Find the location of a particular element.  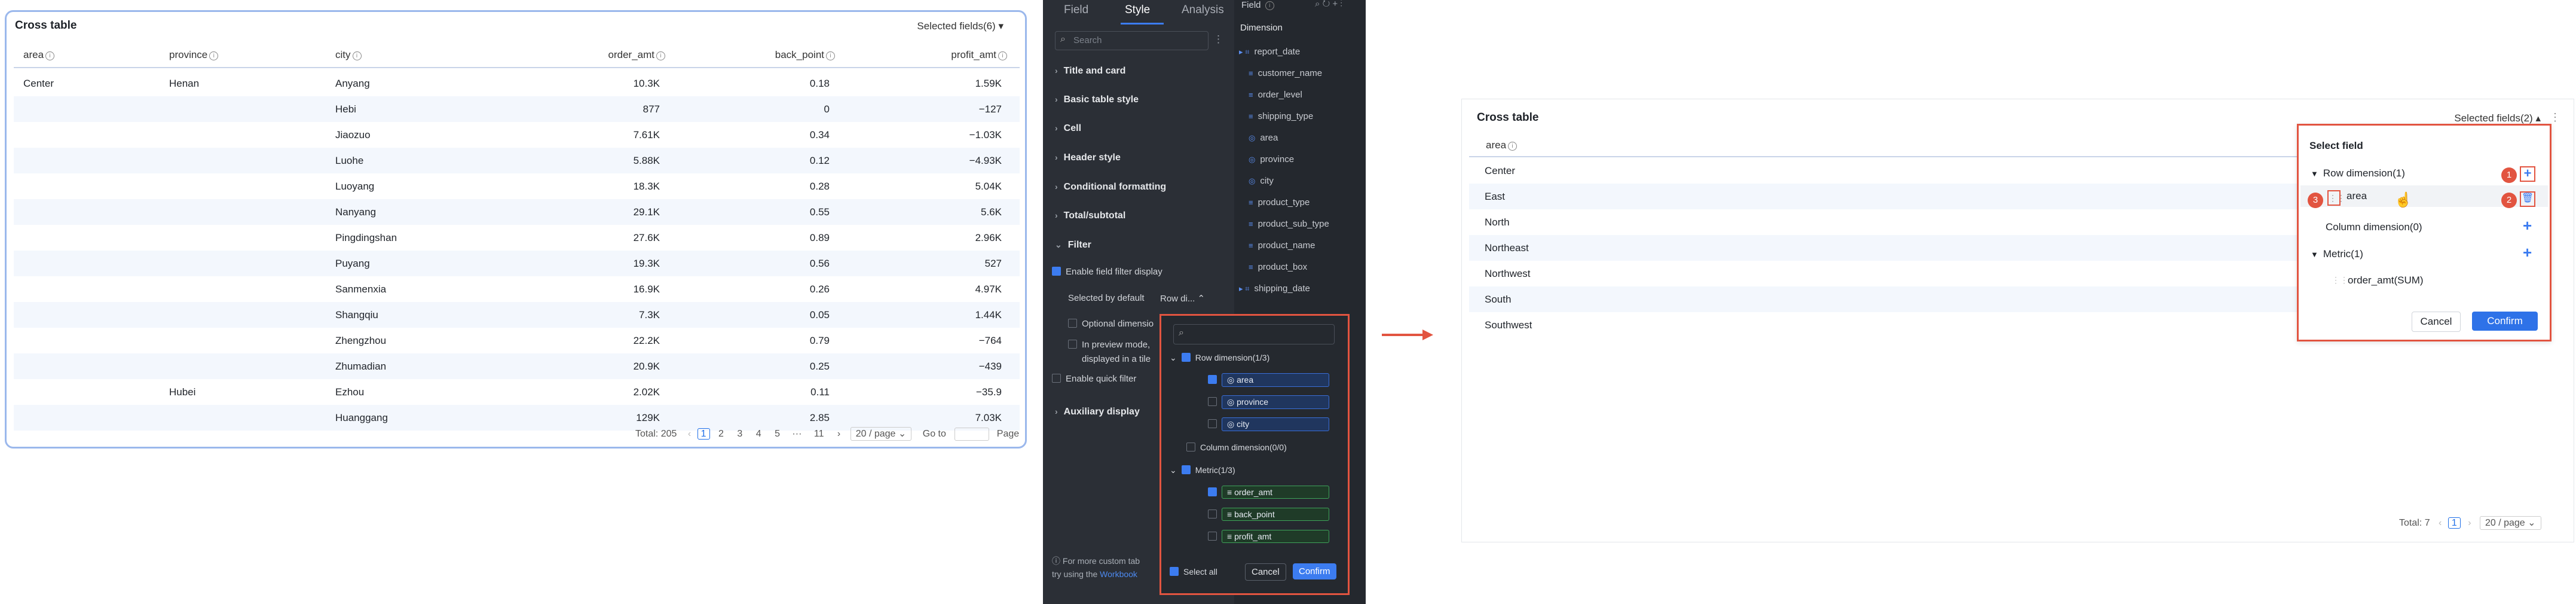

header-order-amt: order_amt i is located at coordinates (636, 55).